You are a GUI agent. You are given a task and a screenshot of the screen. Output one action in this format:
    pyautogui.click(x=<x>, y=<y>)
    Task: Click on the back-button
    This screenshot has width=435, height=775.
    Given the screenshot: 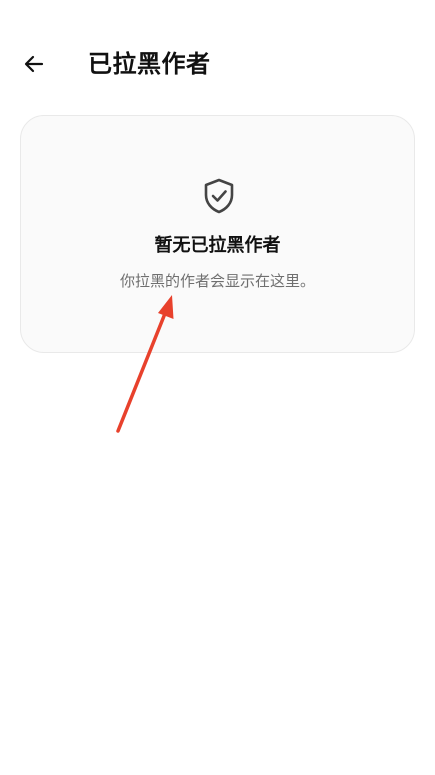 What is the action you would take?
    pyautogui.click(x=34, y=64)
    